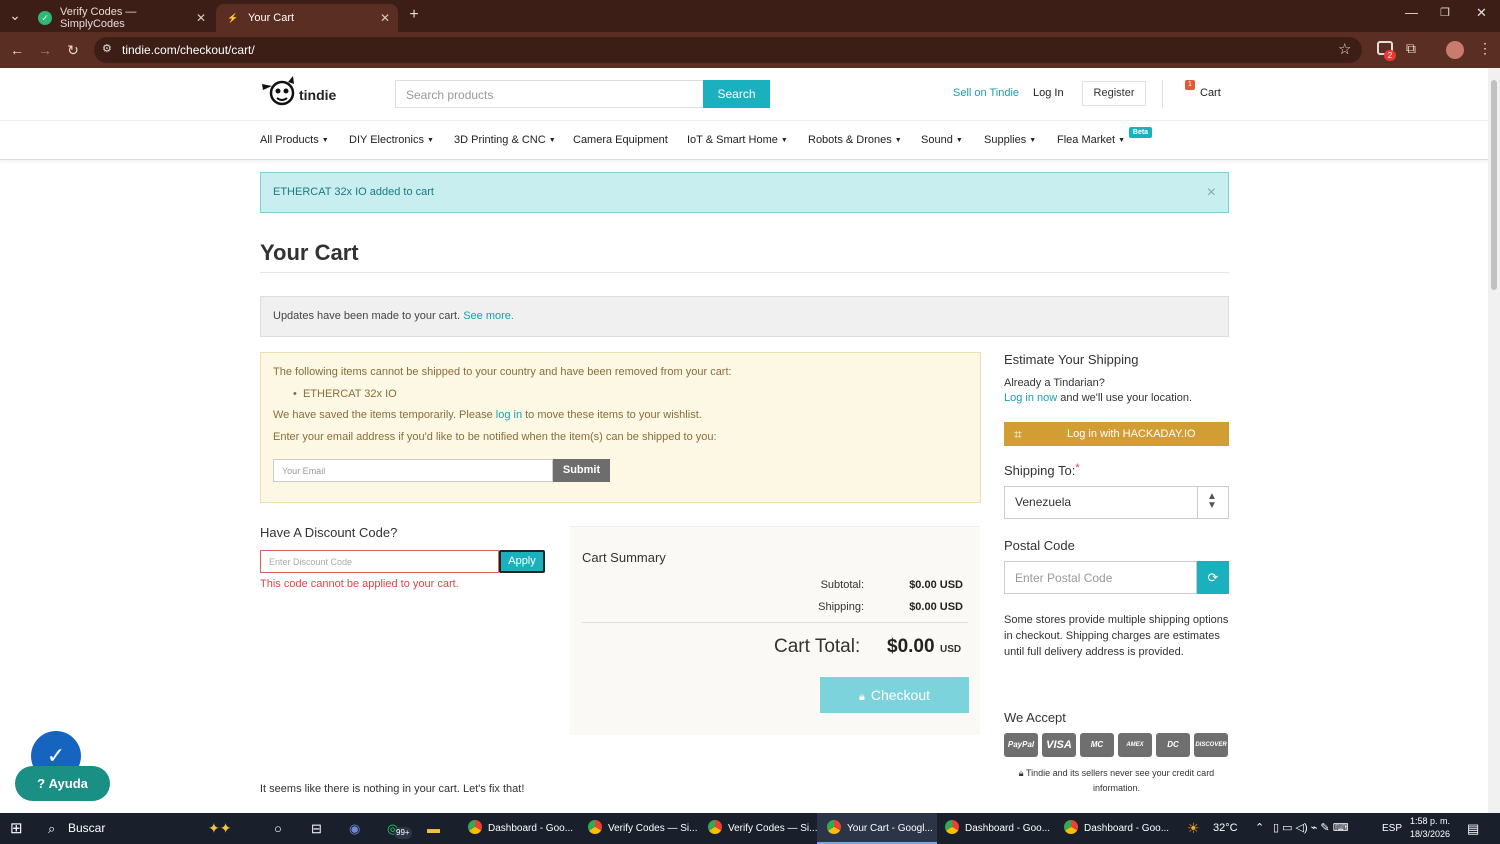  Describe the element at coordinates (316, 828) in the screenshot. I see `widgets-icon: ⊟` at that location.